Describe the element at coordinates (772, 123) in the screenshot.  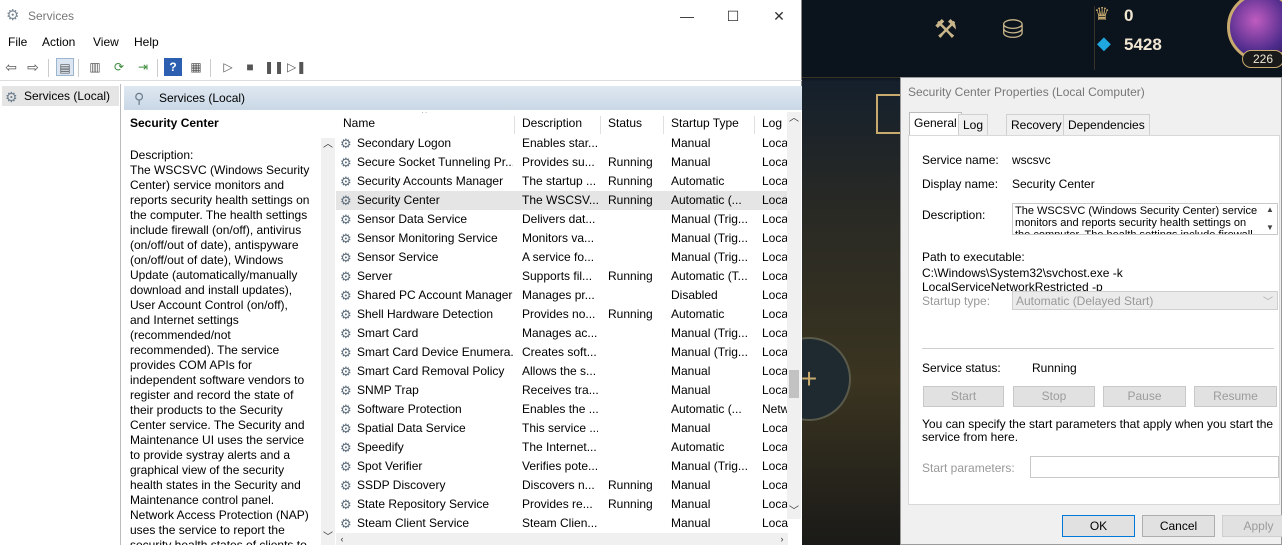
I see `column-log-on-as: Log` at that location.